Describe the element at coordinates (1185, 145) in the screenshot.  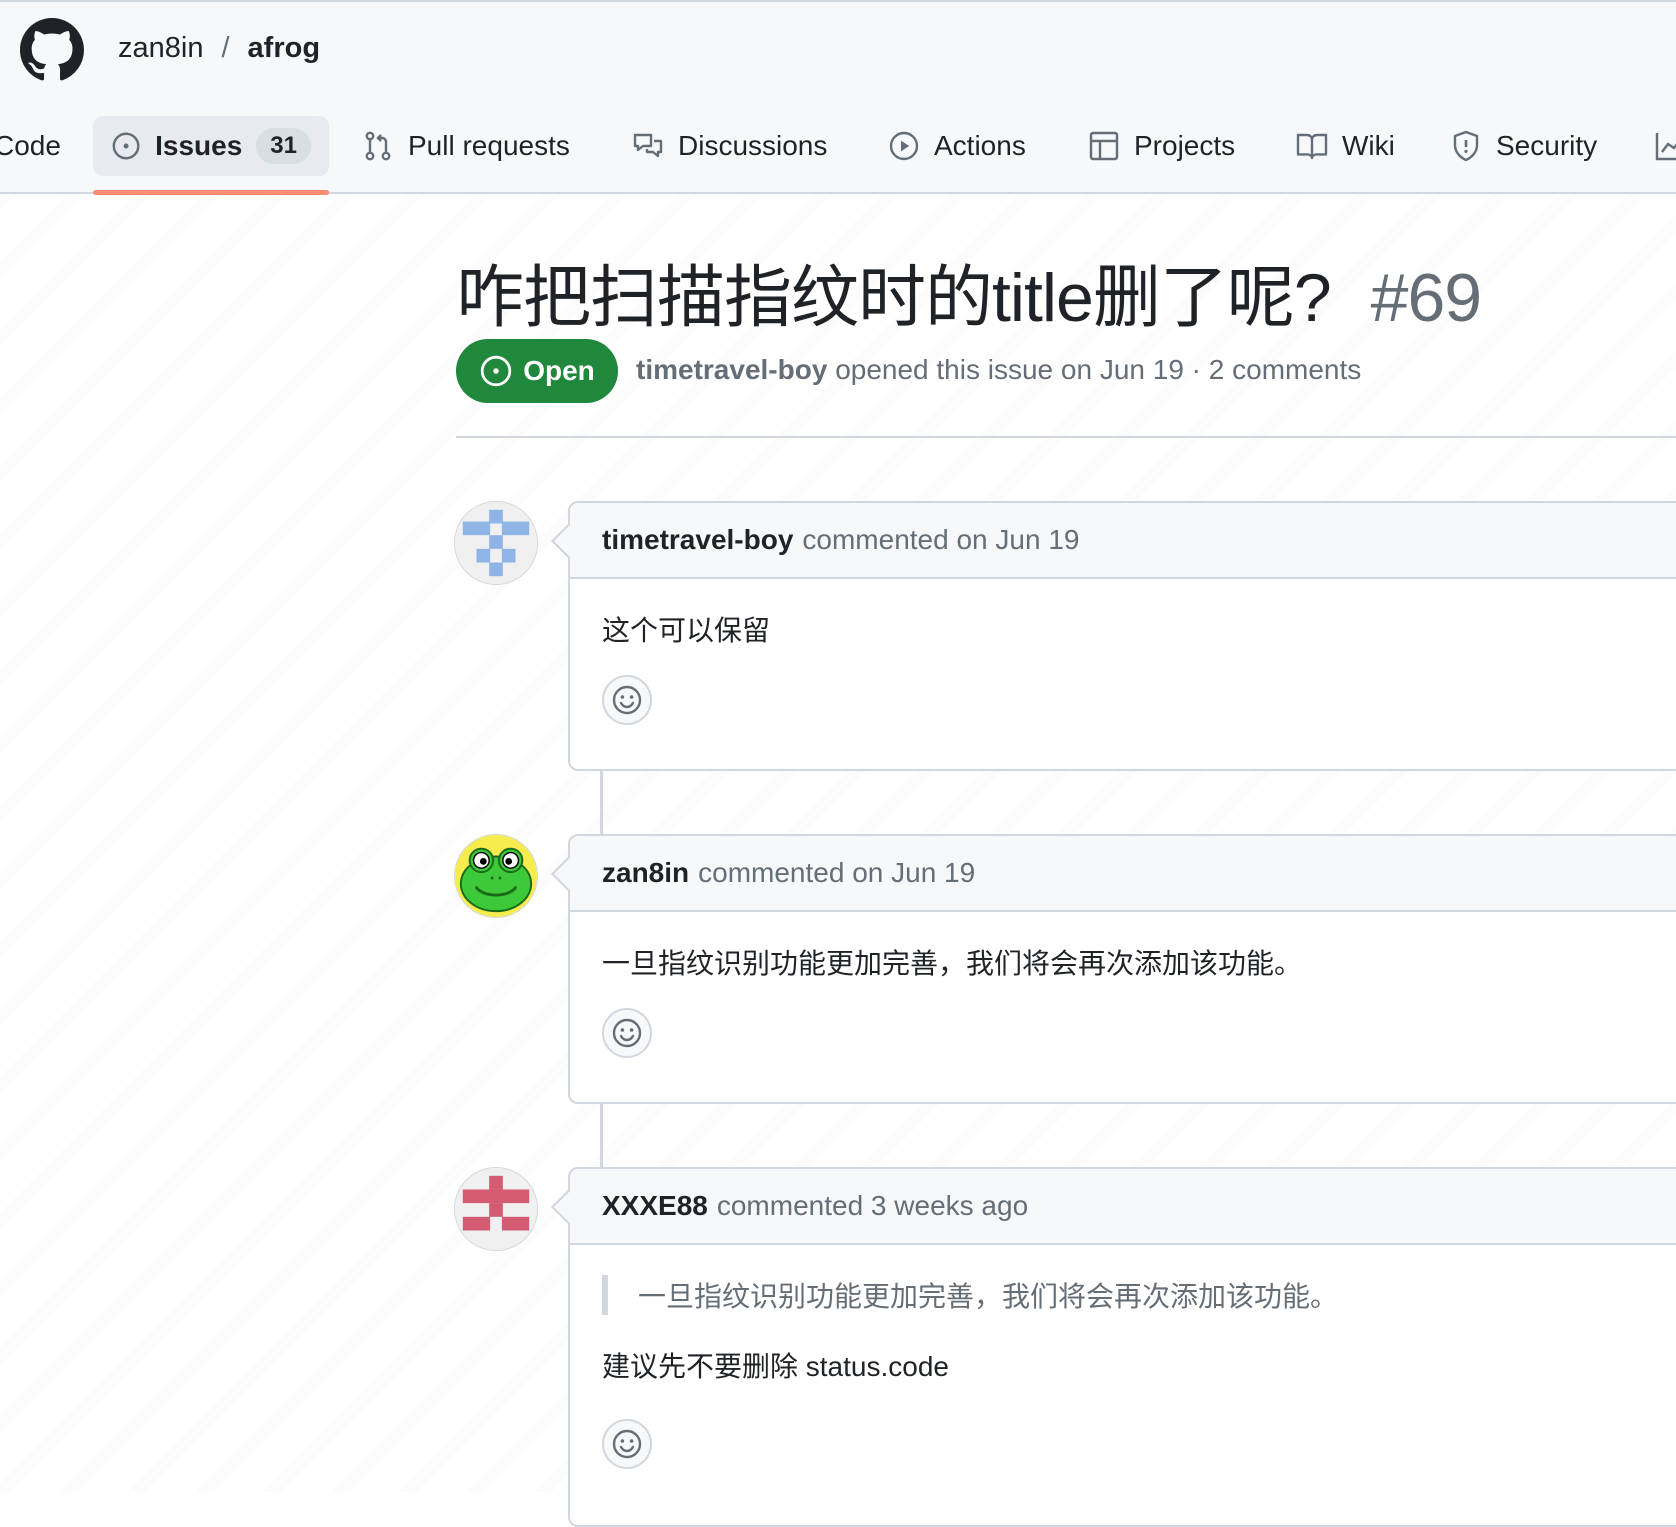
I see `tab-label: Projects` at that location.